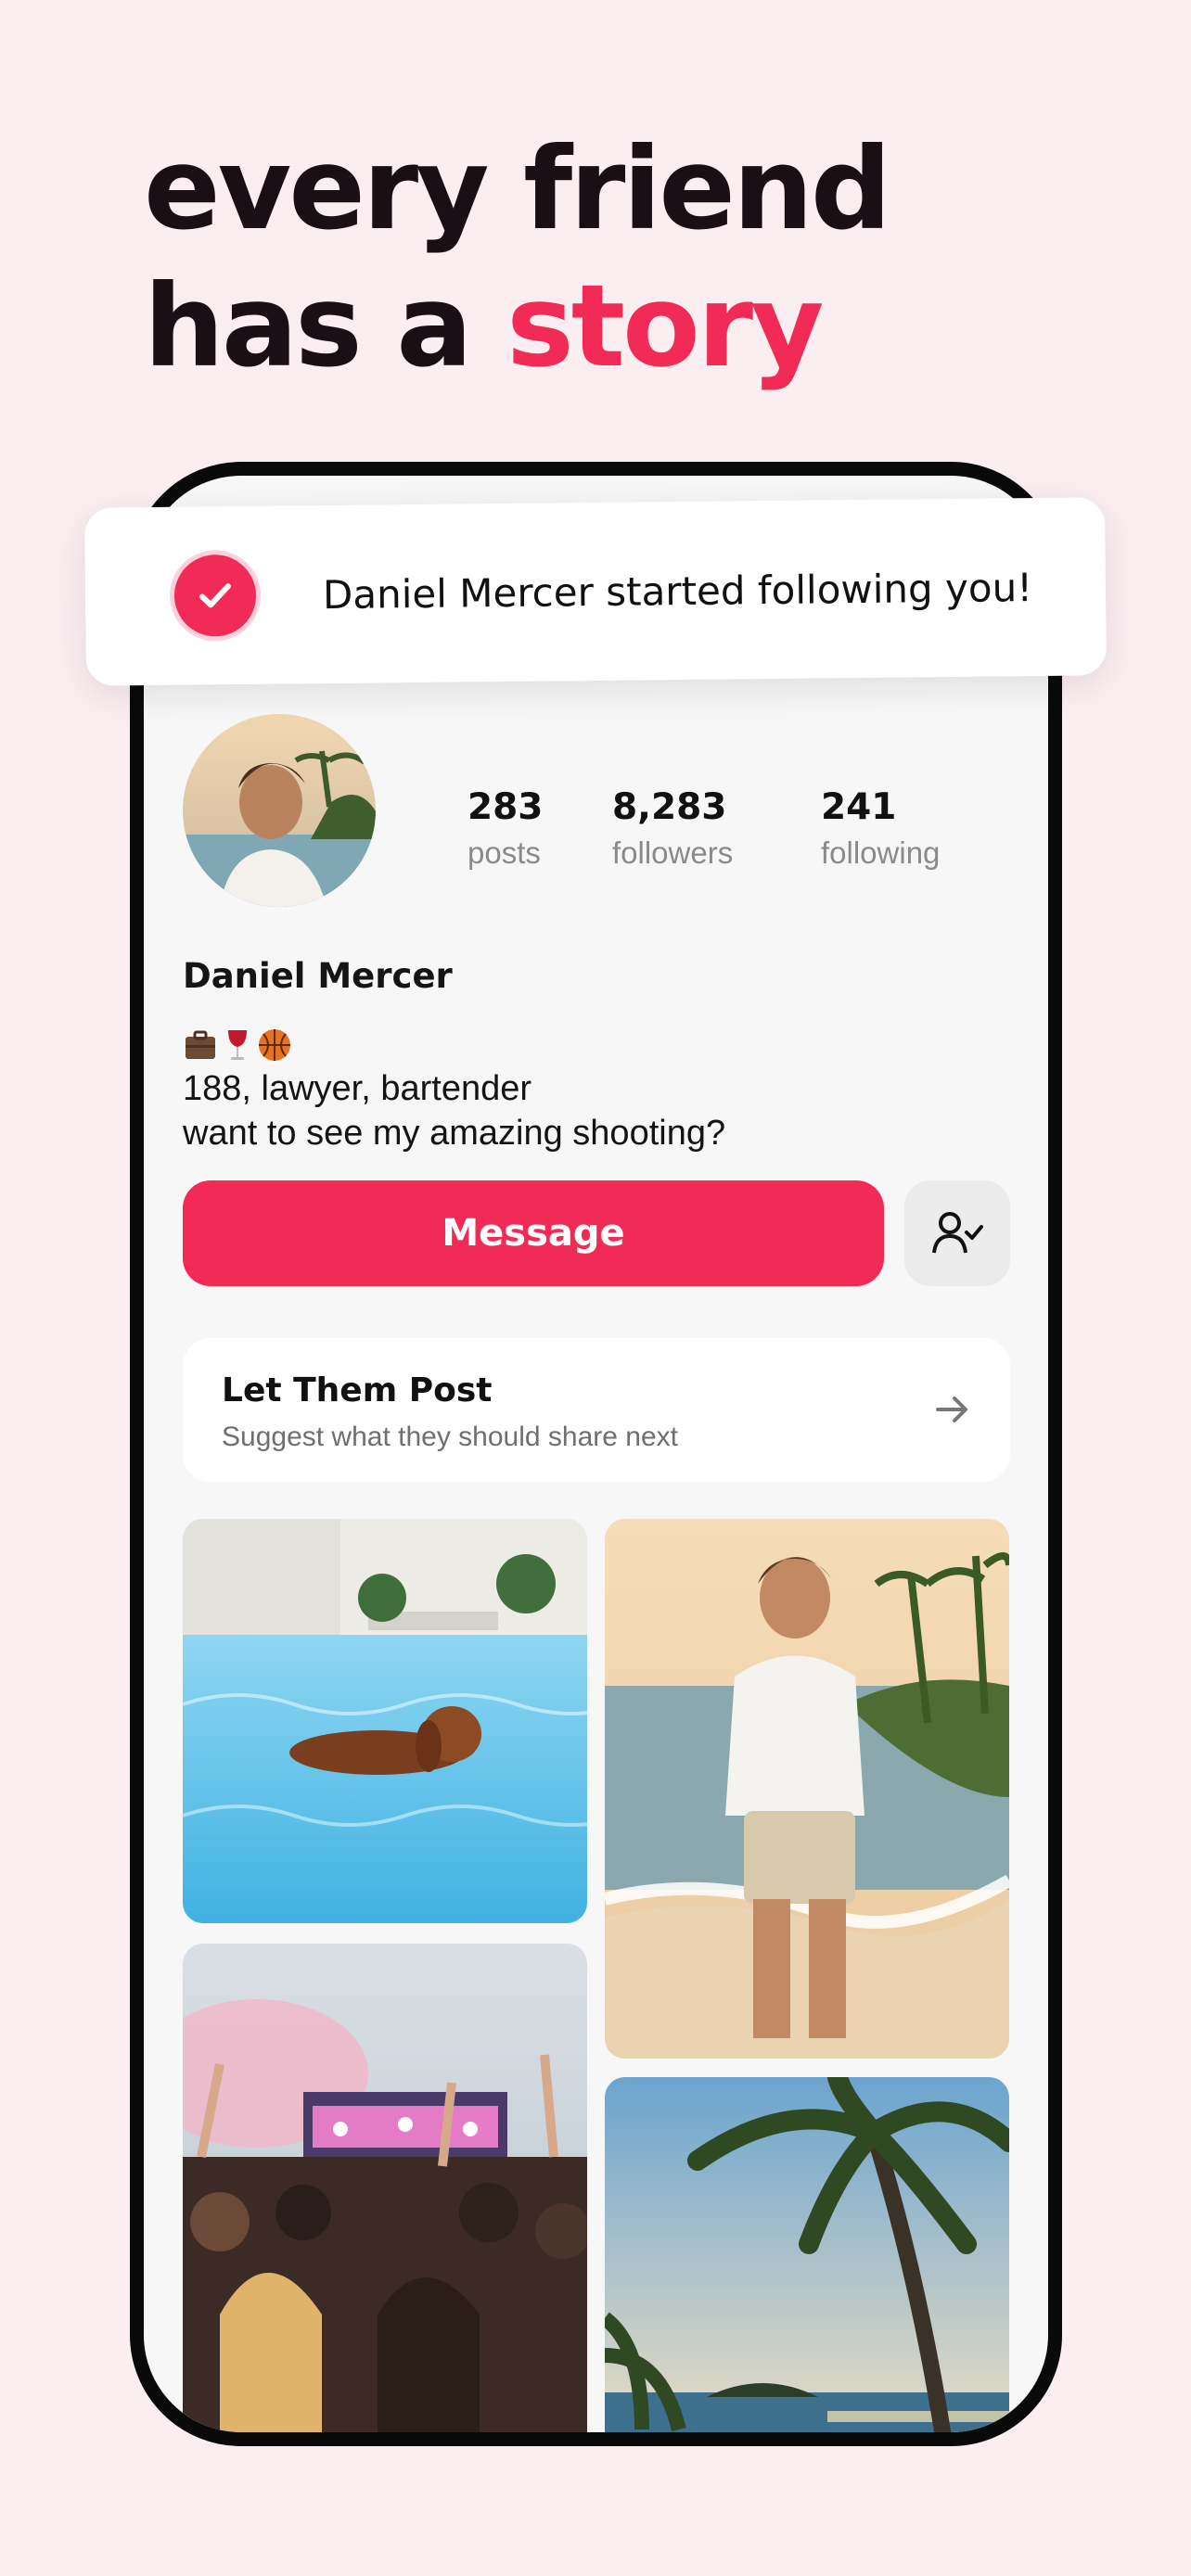 This screenshot has height=2576, width=1191. Describe the element at coordinates (669, 807) in the screenshot. I see `stat-value: 8,283` at that location.